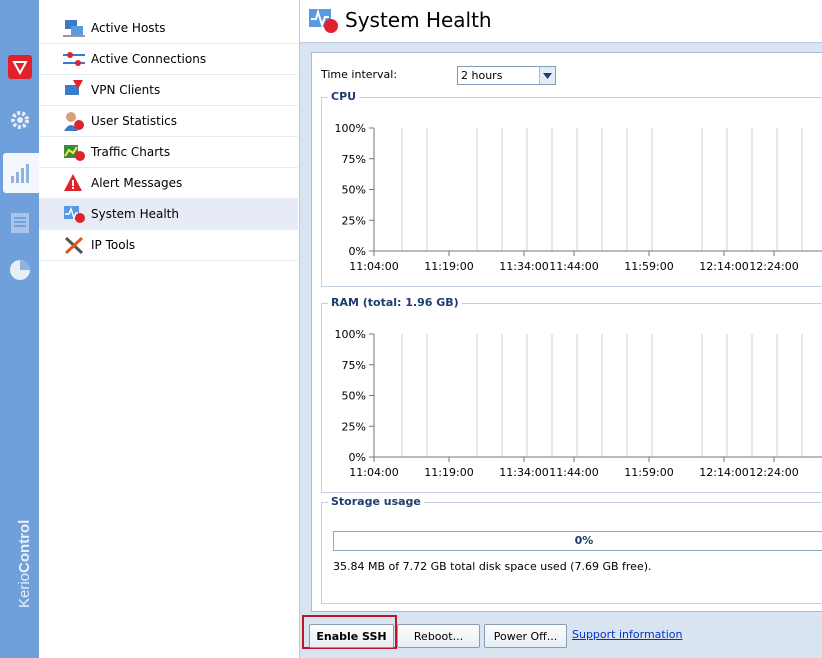 The image size is (822, 658). I want to click on svg-text: KerioControl, so click(24, 564).